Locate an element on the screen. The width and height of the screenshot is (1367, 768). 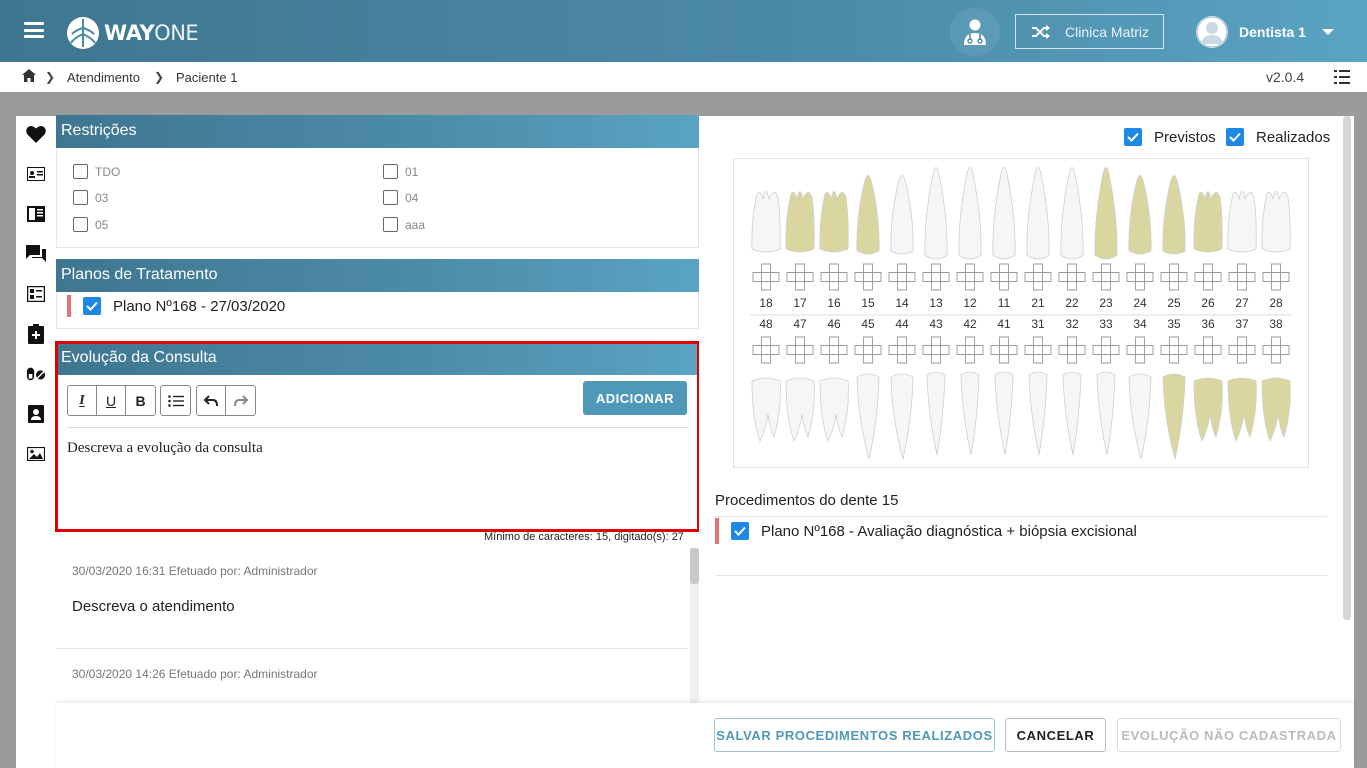
breadcrumb-atendimento: Atendimento is located at coordinates (103, 77).